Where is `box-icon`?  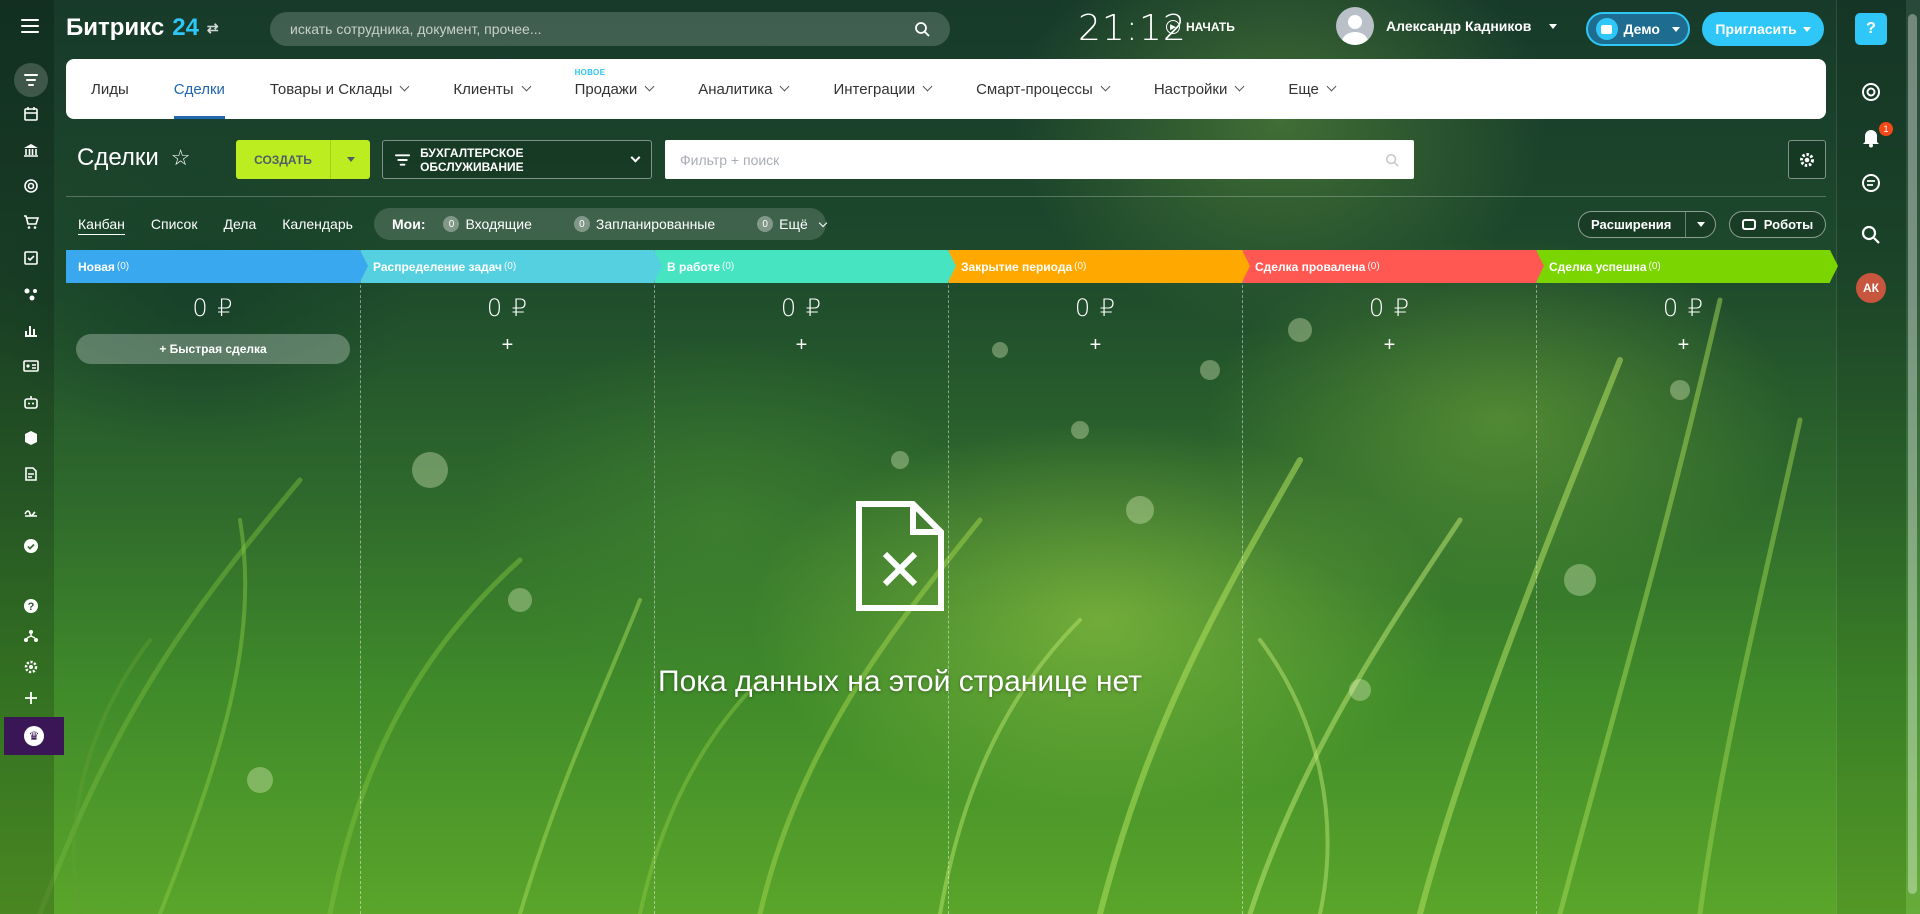
box-icon is located at coordinates (31, 438).